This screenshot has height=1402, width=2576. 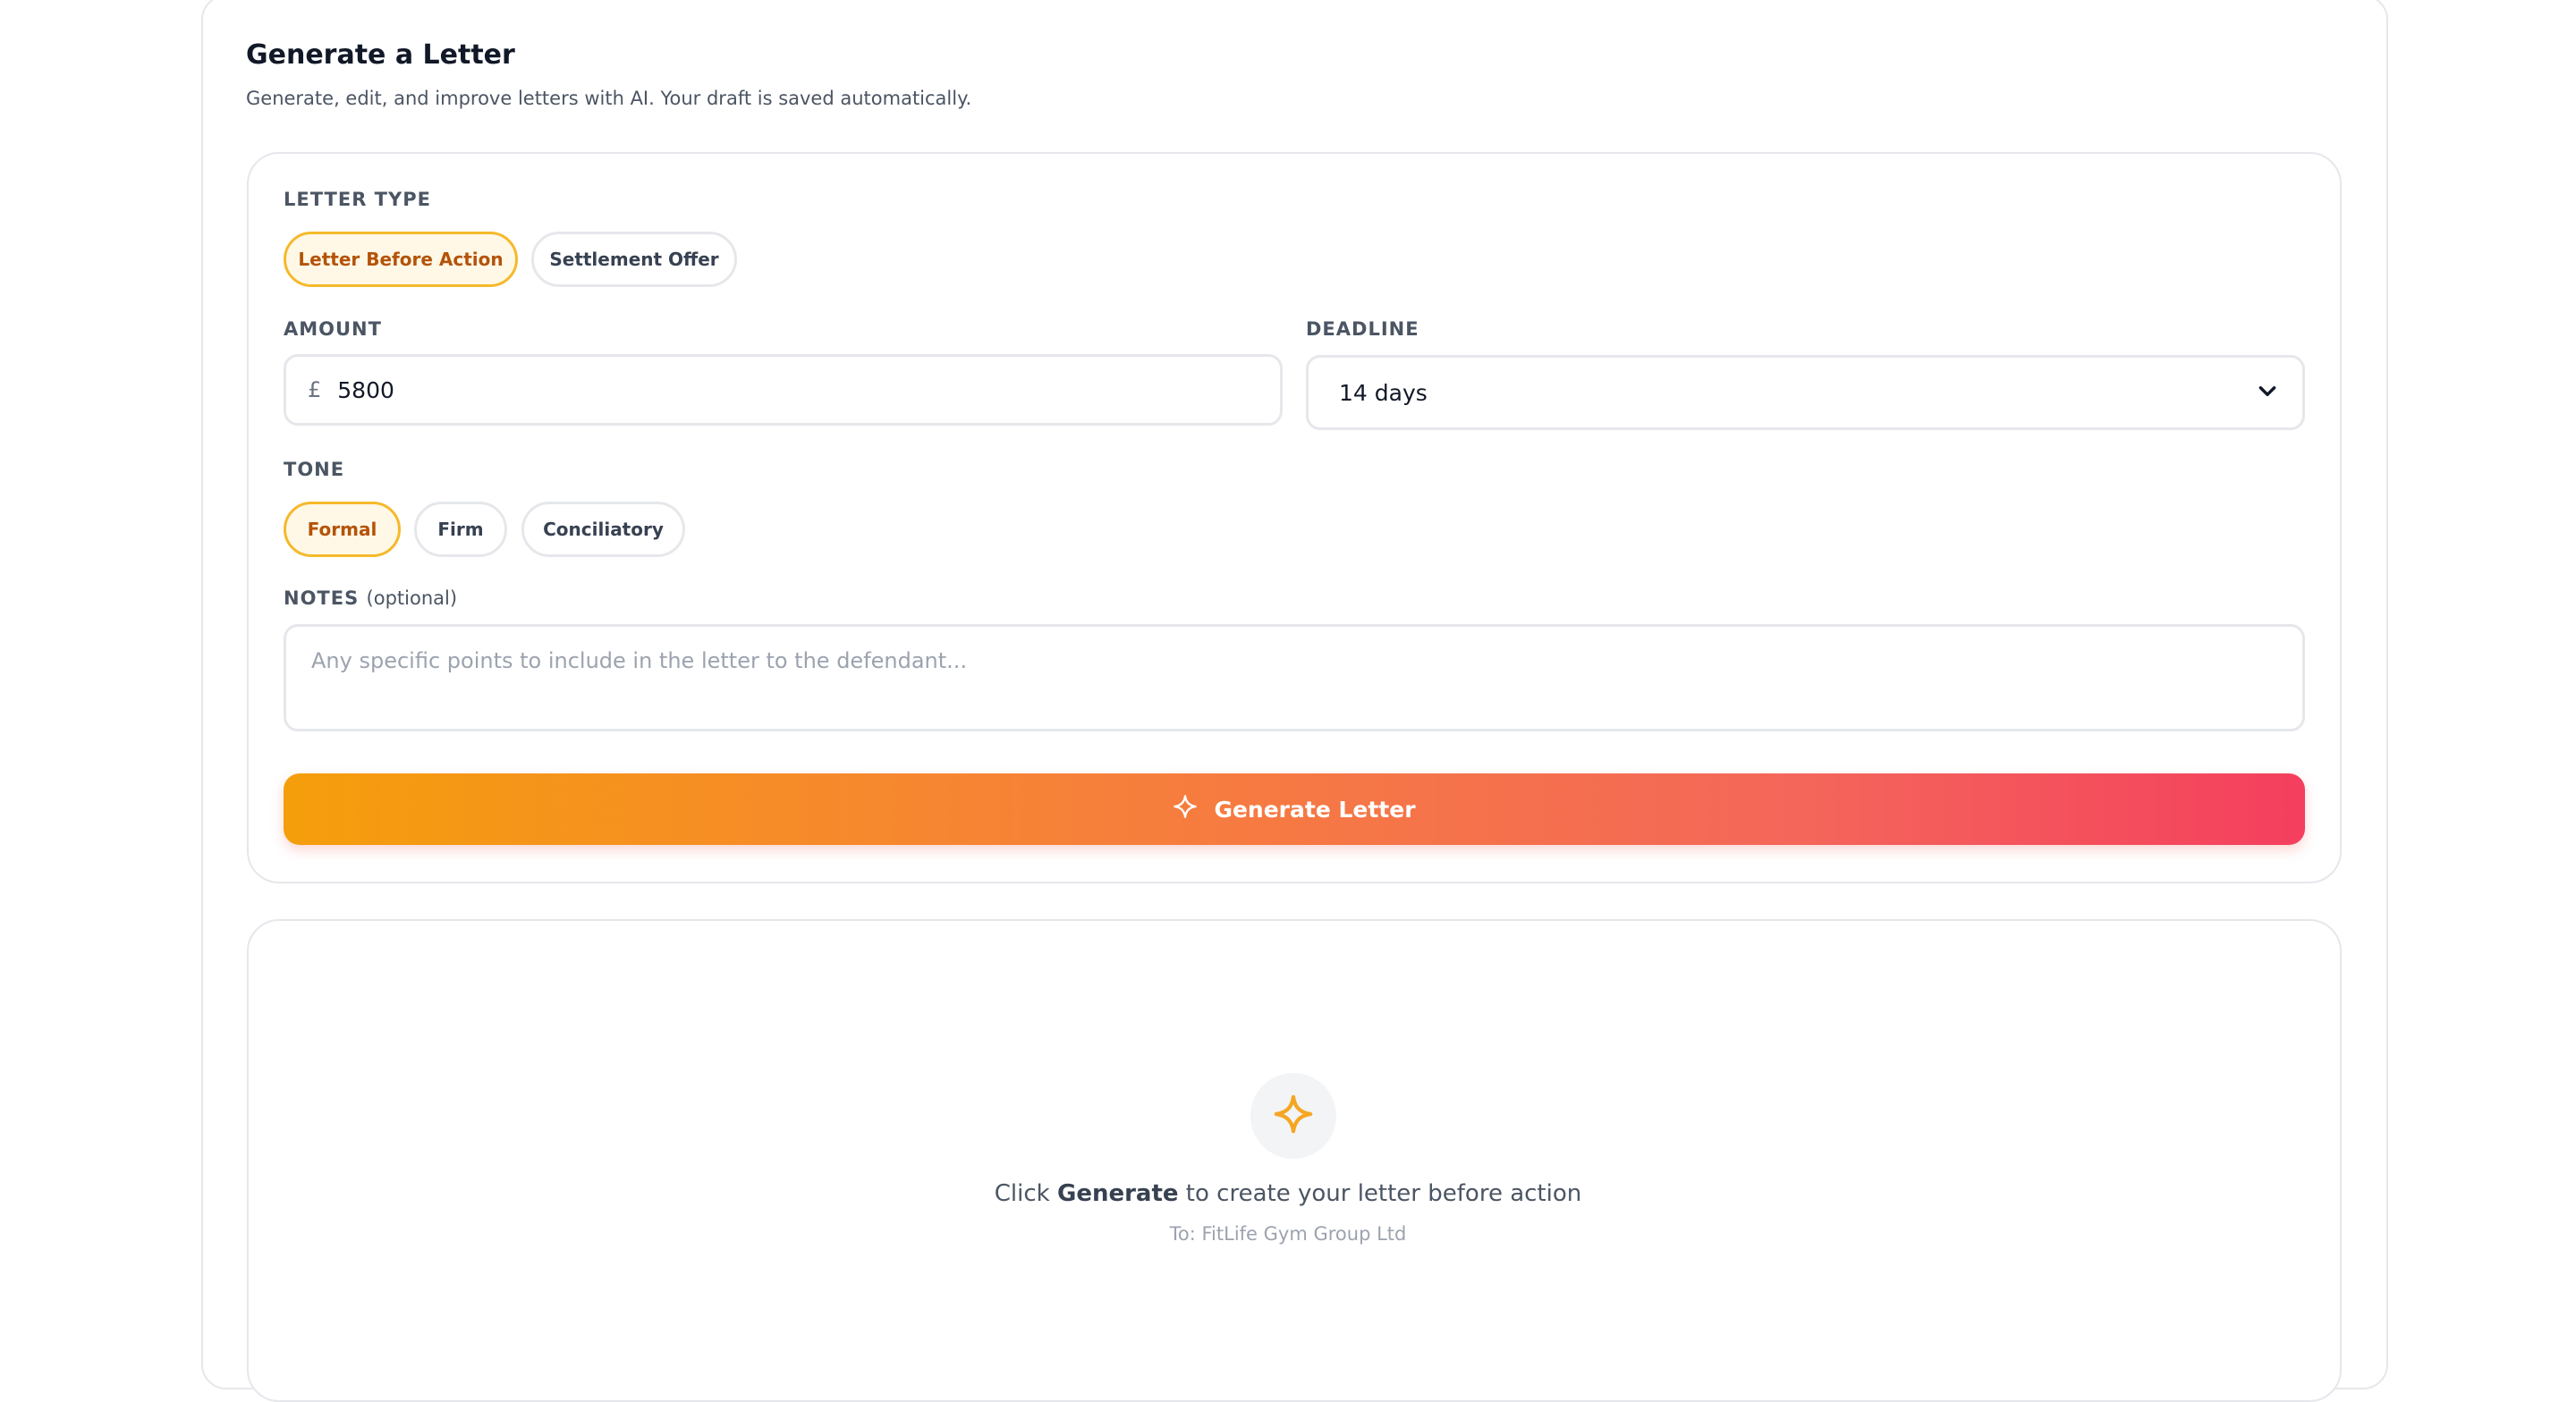 What do you see at coordinates (314, 469) in the screenshot?
I see `tone-label: TONE` at bounding box center [314, 469].